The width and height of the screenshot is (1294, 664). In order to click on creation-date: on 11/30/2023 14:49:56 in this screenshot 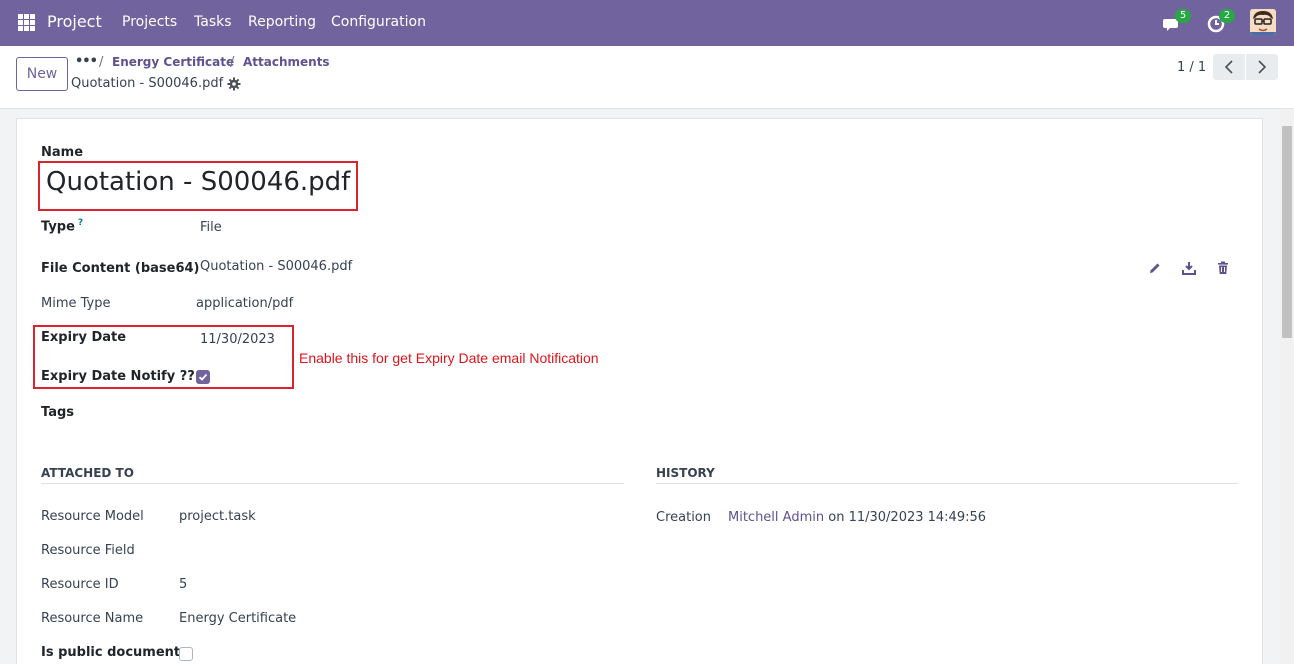, I will do `click(907, 517)`.